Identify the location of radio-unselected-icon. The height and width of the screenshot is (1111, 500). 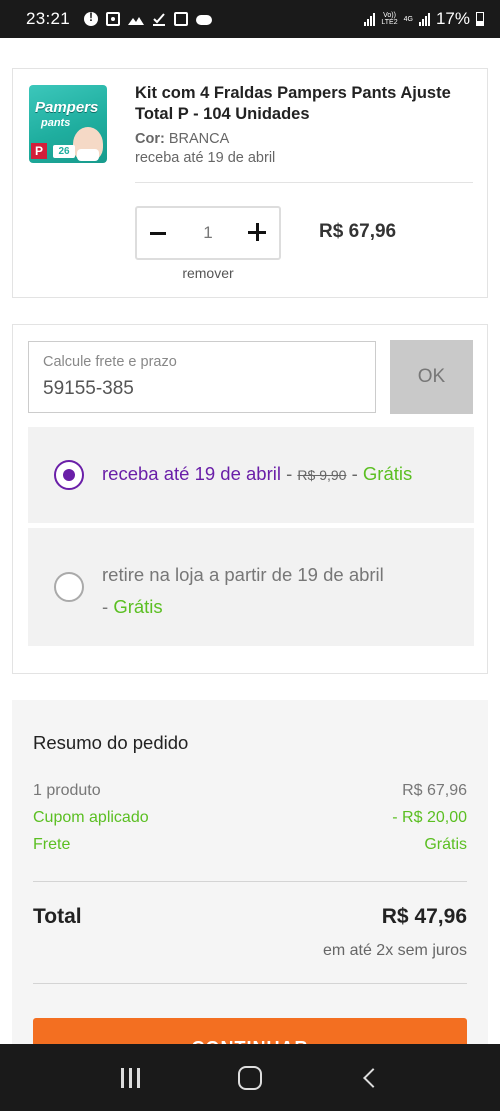
(69, 587).